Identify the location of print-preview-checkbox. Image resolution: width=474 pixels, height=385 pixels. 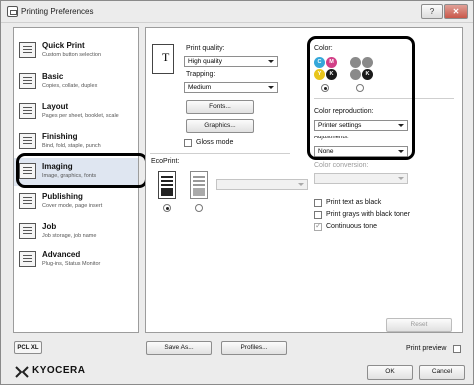
(457, 349).